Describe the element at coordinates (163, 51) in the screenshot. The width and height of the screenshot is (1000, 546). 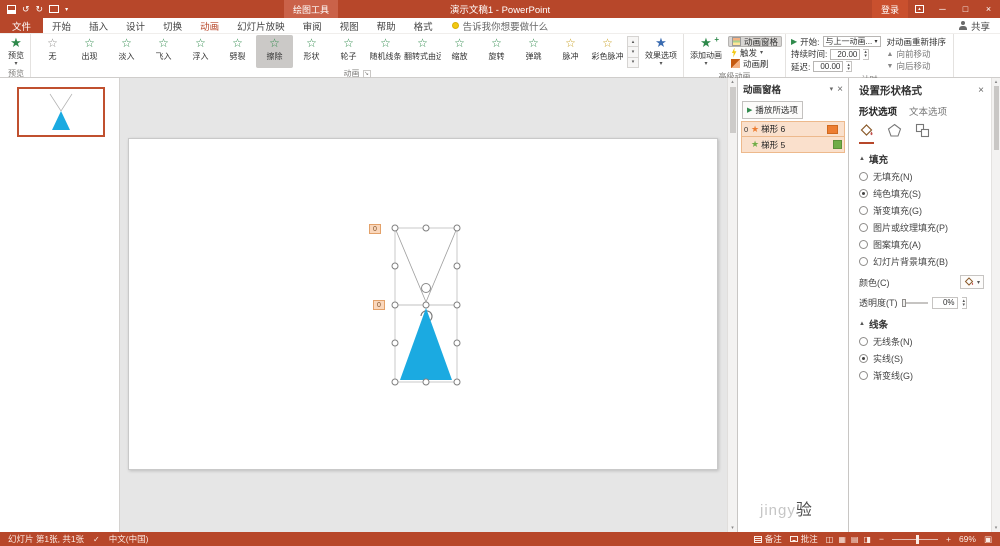
I see `effect-fly-in: ☆ 飞入` at that location.